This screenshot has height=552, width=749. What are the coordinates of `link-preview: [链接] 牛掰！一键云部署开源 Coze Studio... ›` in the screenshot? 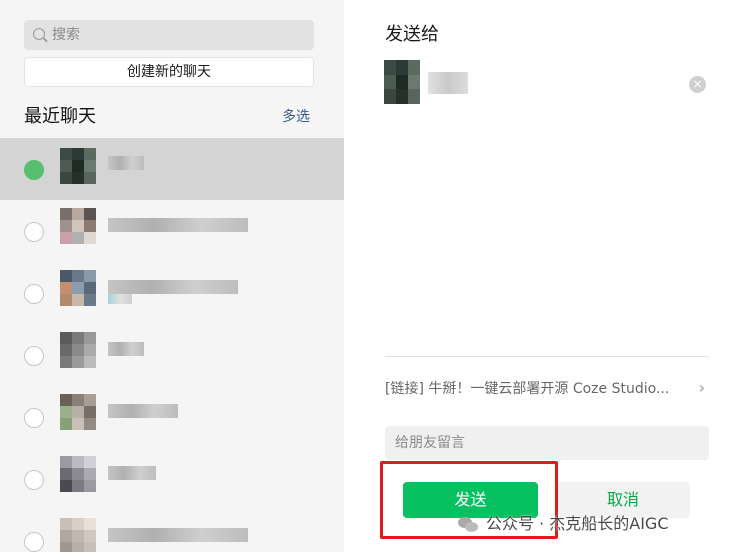 It's located at (547, 389).